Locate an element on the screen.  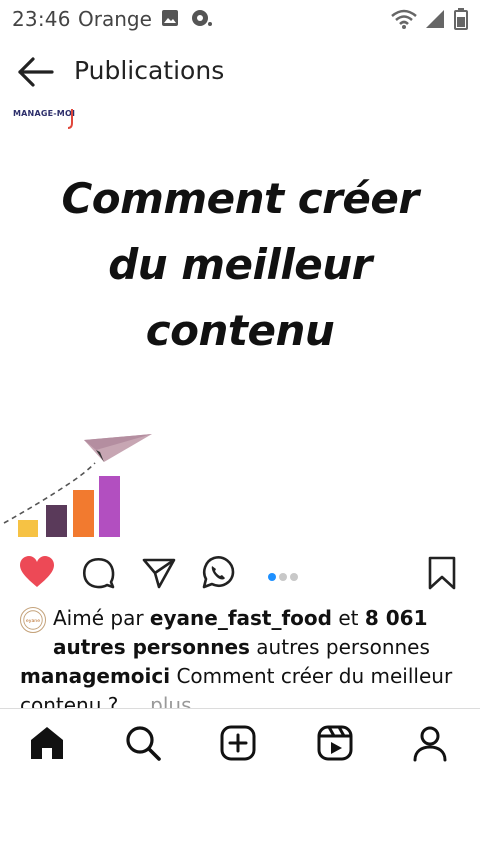
heart-icon is located at coordinates (37, 573).